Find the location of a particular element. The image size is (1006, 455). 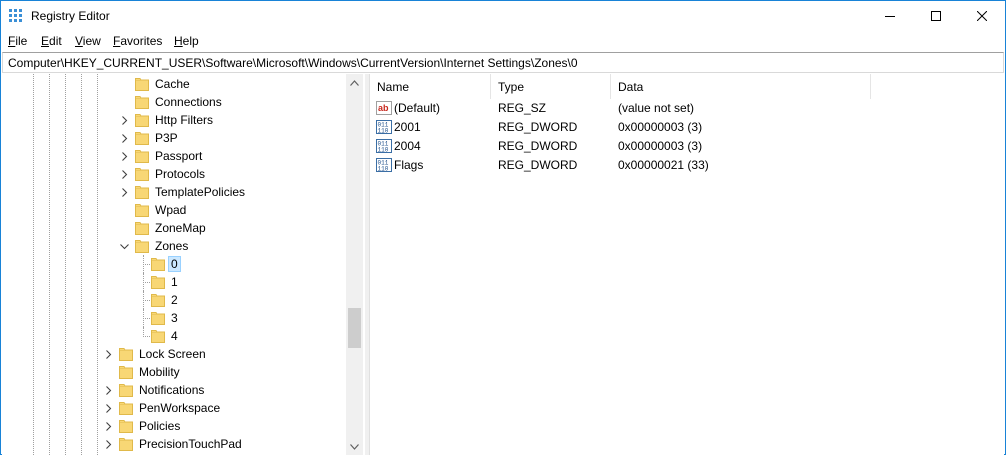

tree-item-label: 0 is located at coordinates (174, 264).